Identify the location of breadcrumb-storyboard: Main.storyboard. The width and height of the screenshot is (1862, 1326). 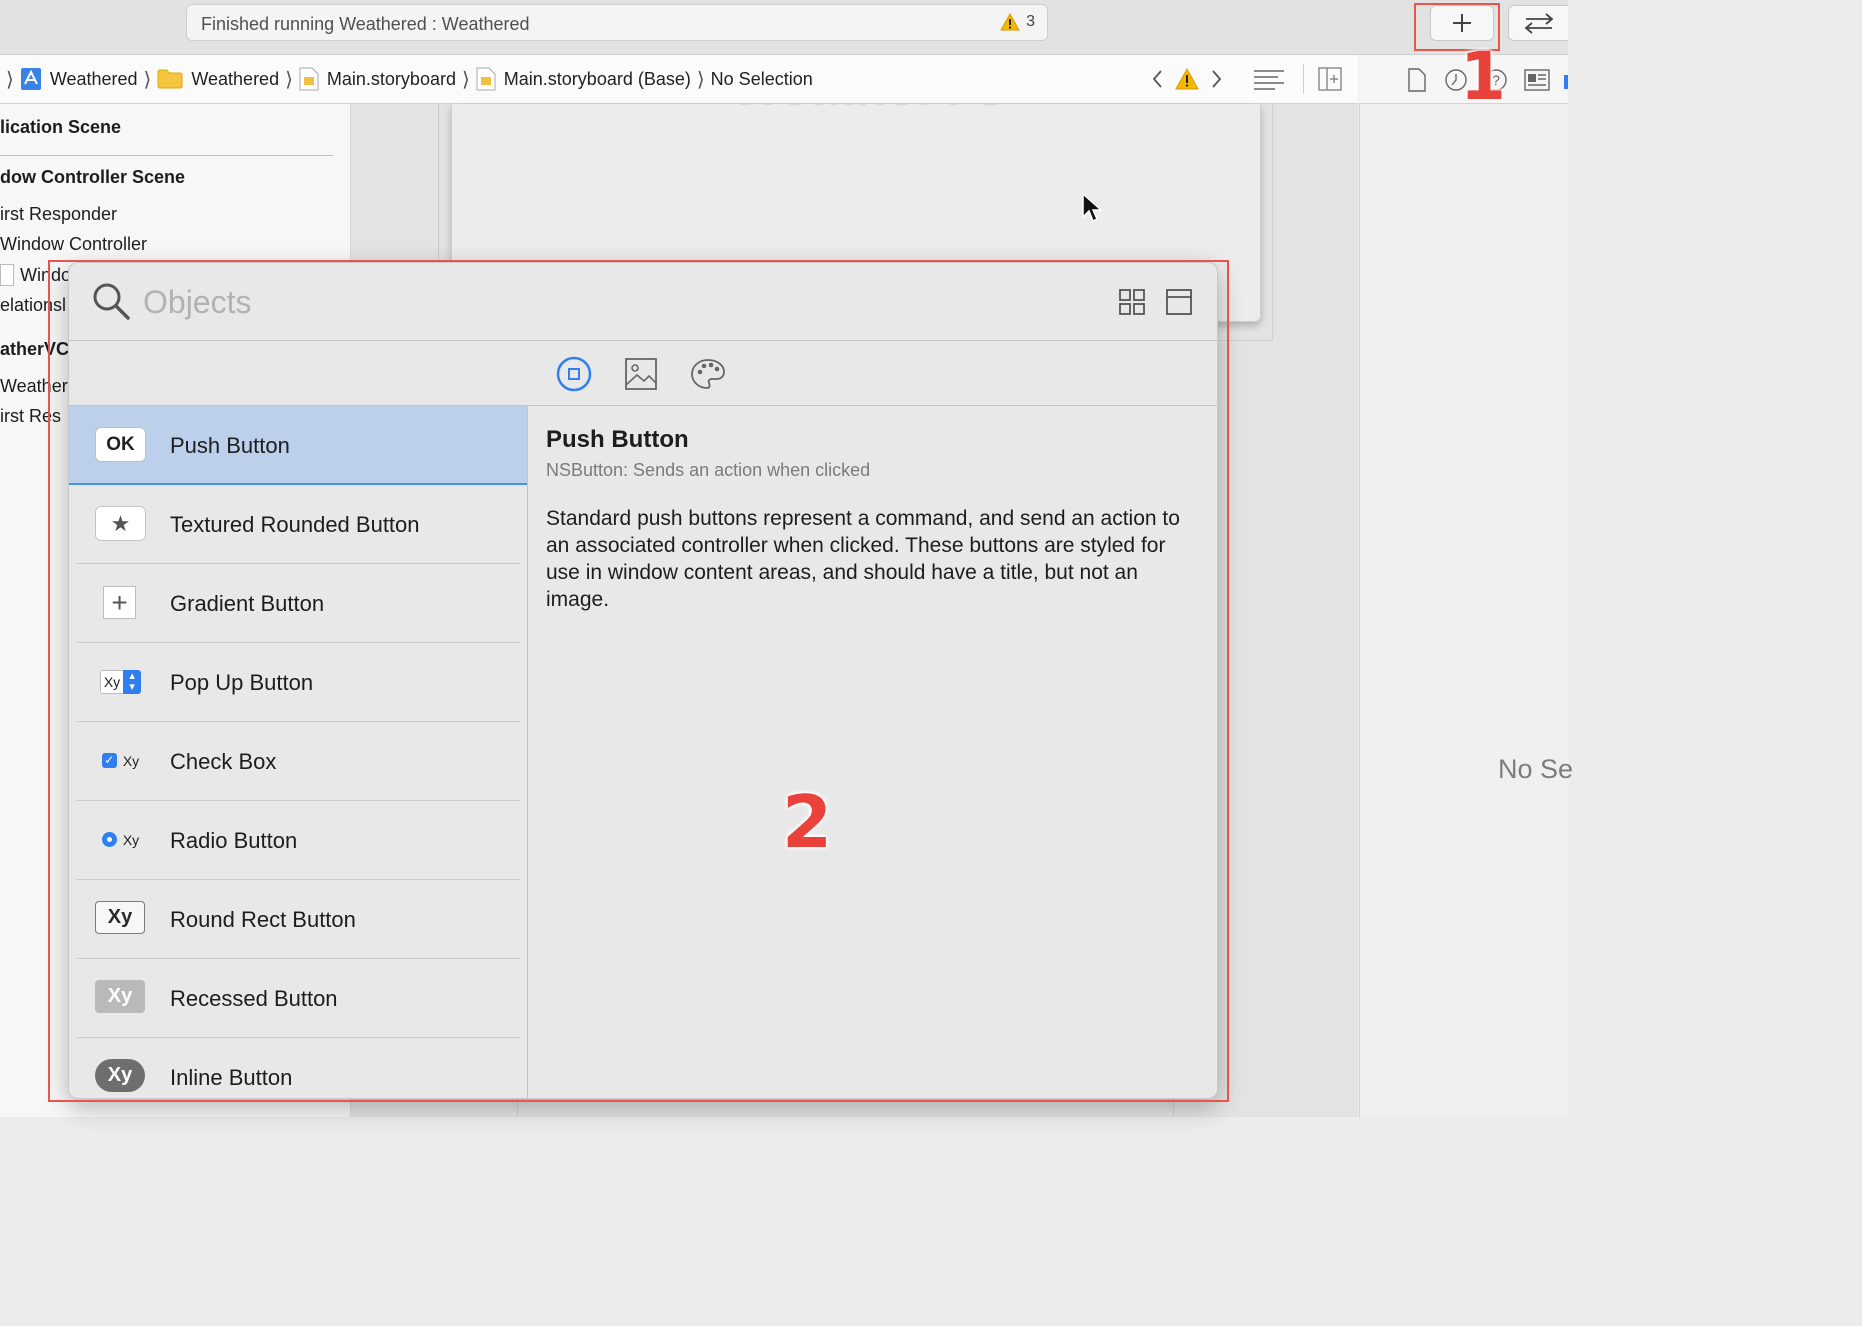
(377, 79).